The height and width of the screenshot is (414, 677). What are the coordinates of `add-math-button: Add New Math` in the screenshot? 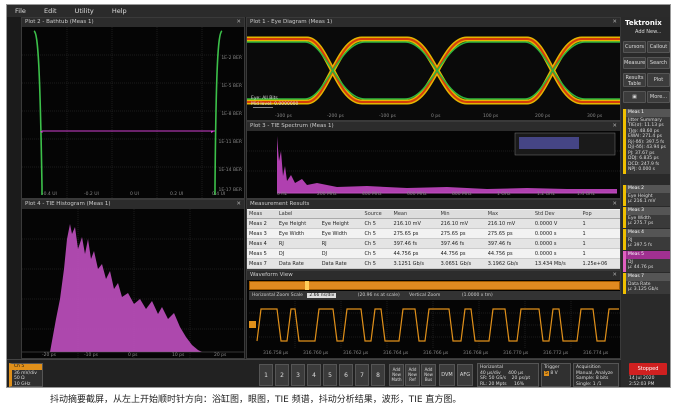 It's located at (396, 375).